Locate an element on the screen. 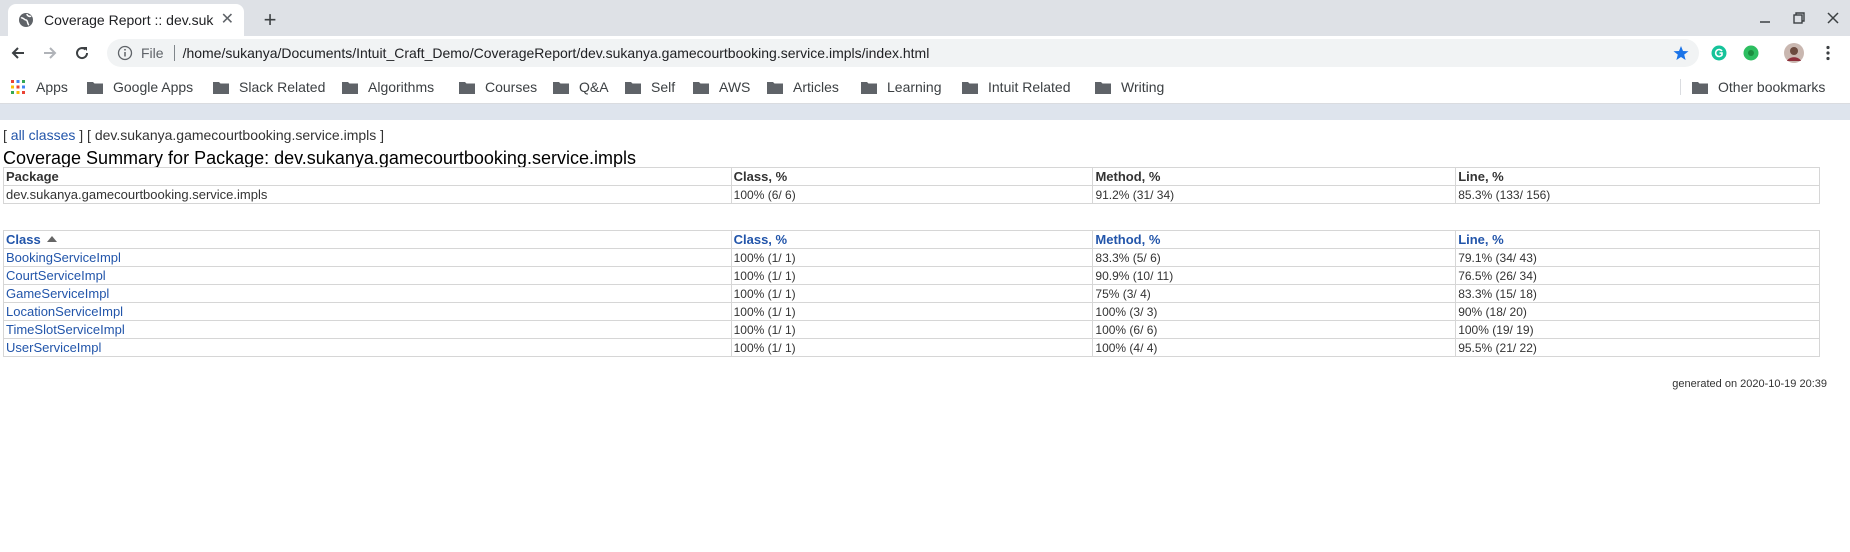  line-coverage-cell: 85.3% (133/ 156) is located at coordinates (1637, 194).